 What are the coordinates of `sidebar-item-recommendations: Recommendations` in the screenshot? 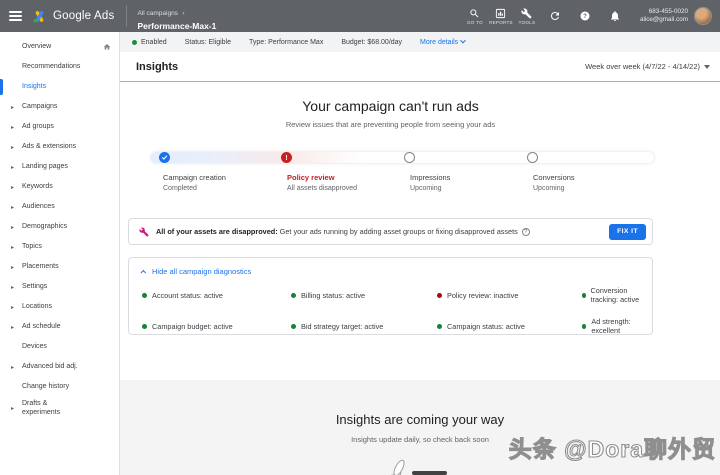 It's located at (59, 67).